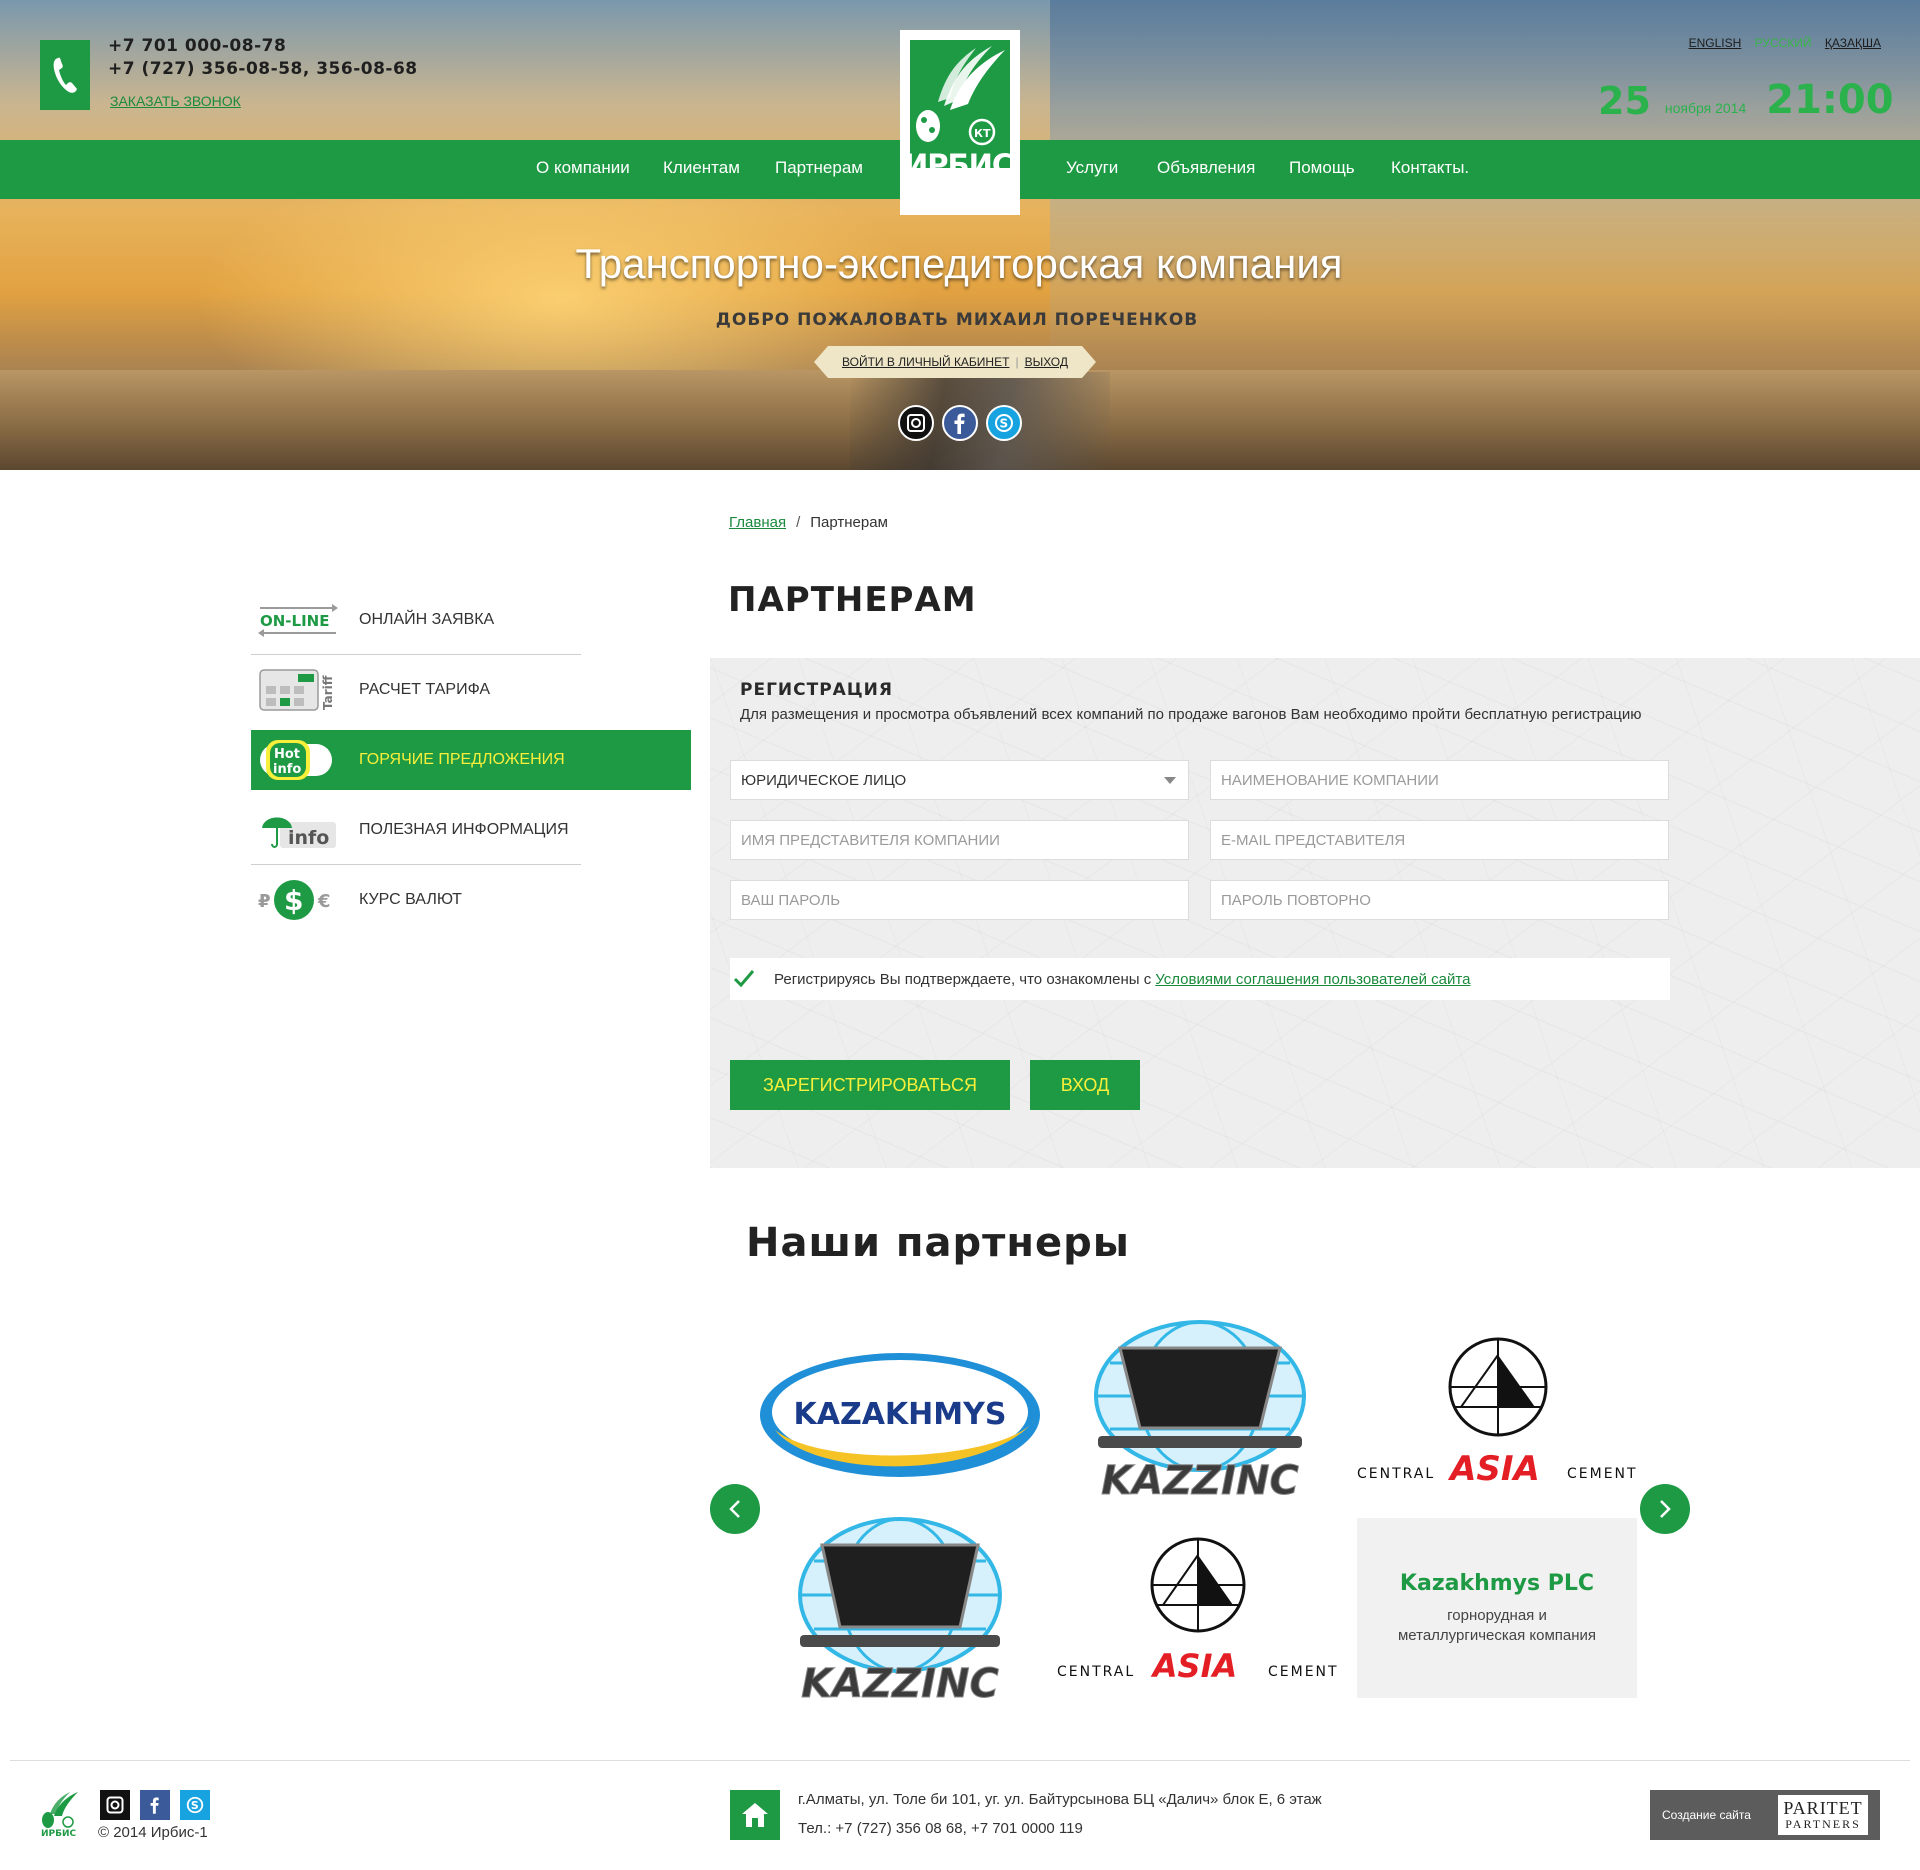 This screenshot has width=1920, height=1870. I want to click on nav-clients: Клиентам, so click(701, 168).